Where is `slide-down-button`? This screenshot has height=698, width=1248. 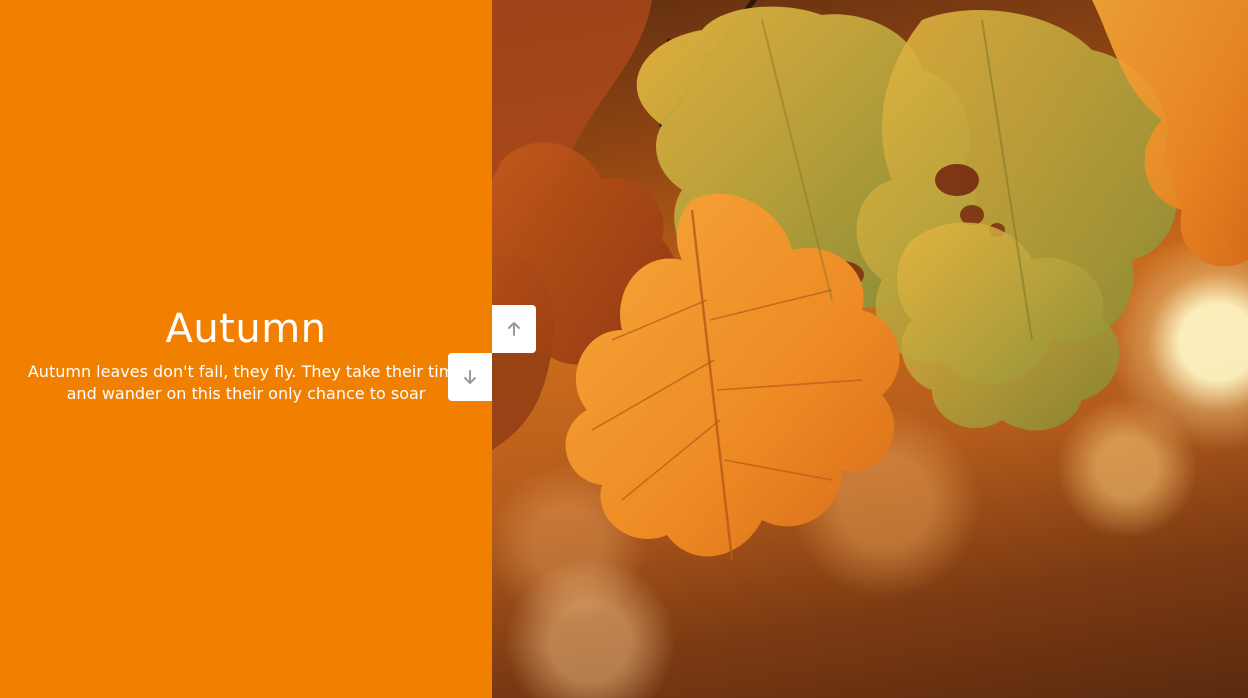
slide-down-button is located at coordinates (470, 377).